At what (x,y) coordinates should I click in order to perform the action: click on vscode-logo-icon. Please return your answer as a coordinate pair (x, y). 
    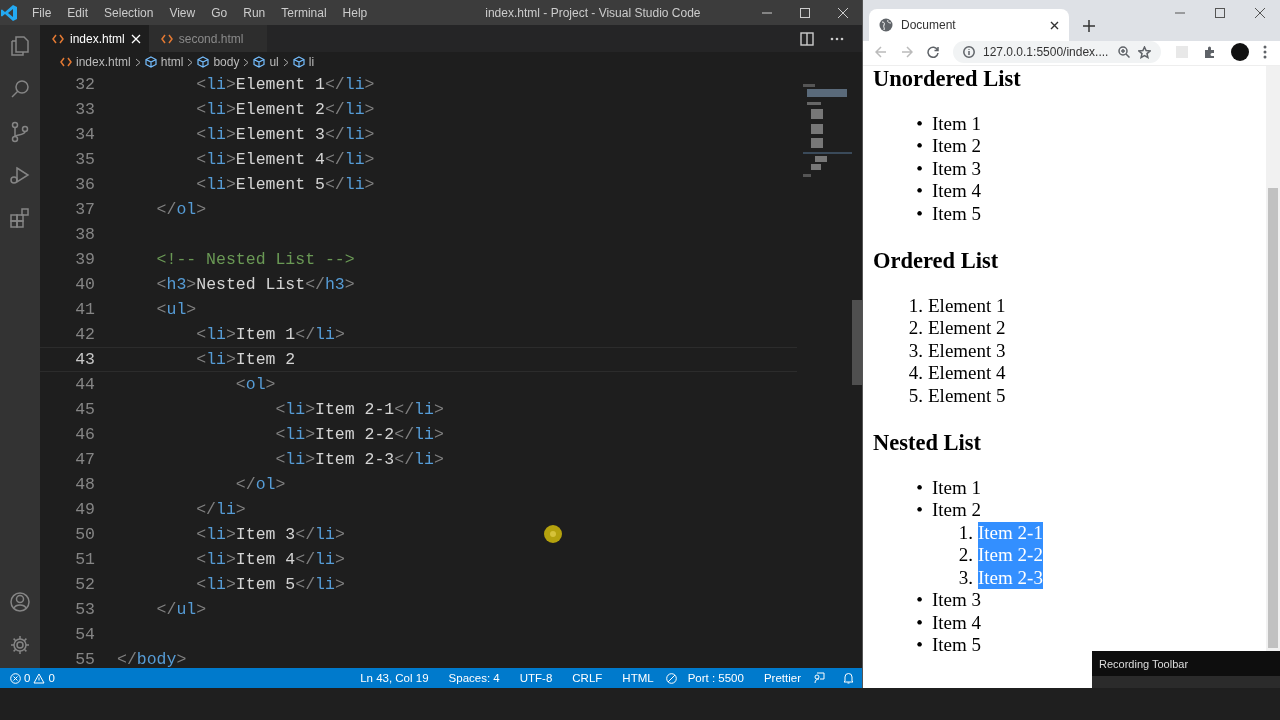
    Looking at the image, I should click on (9, 12).